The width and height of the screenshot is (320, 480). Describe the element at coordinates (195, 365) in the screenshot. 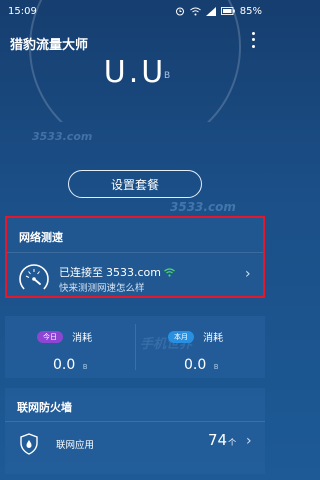

I see `month-value: 0.0` at that location.